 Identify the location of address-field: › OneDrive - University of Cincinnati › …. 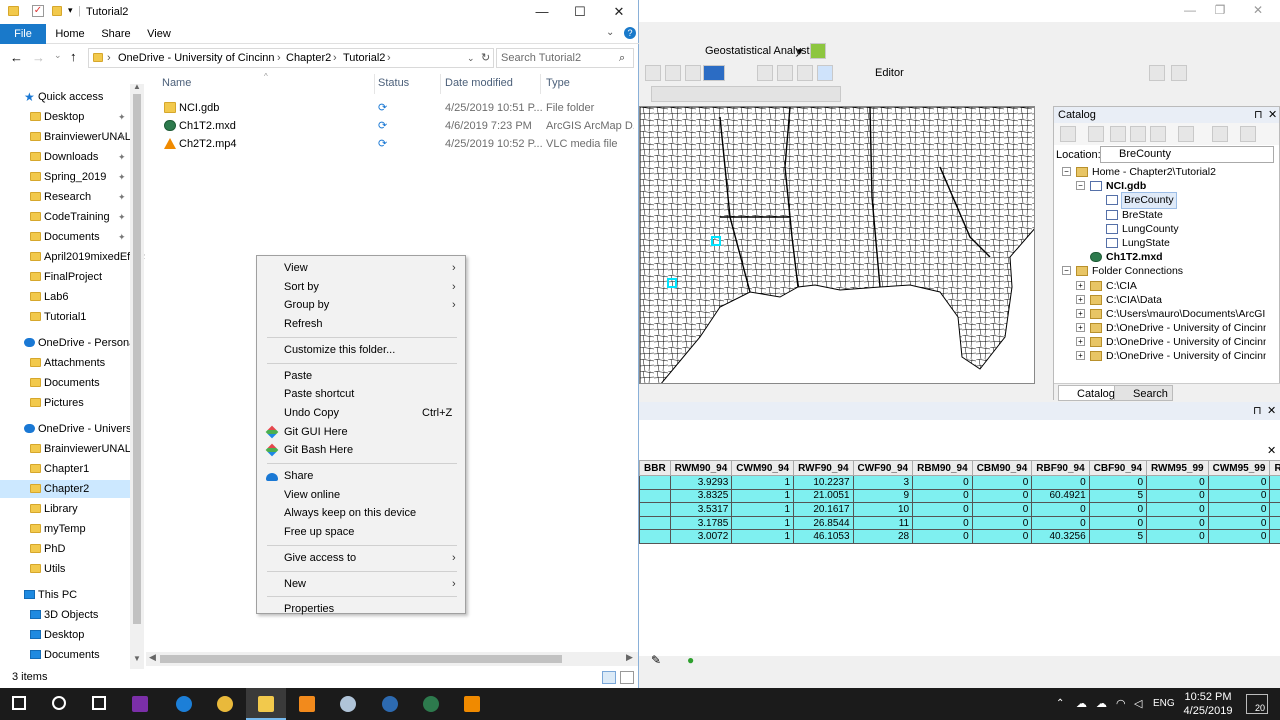
(291, 58).